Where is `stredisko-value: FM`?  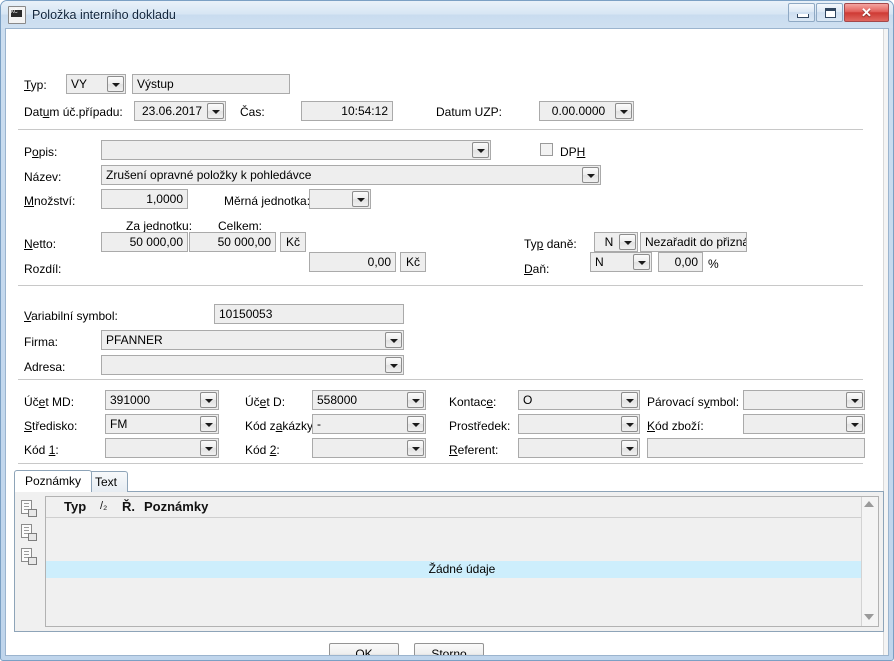 stredisko-value: FM is located at coordinates (119, 424).